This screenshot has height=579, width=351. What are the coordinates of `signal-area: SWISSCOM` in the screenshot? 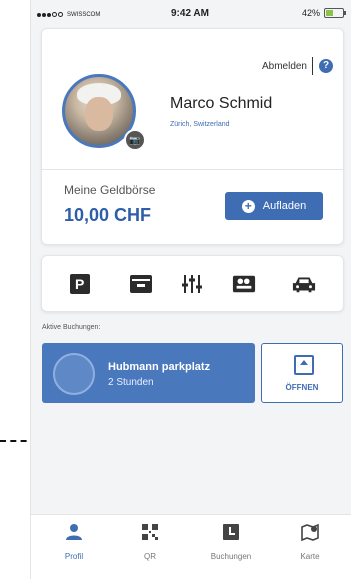 It's located at (68, 14).